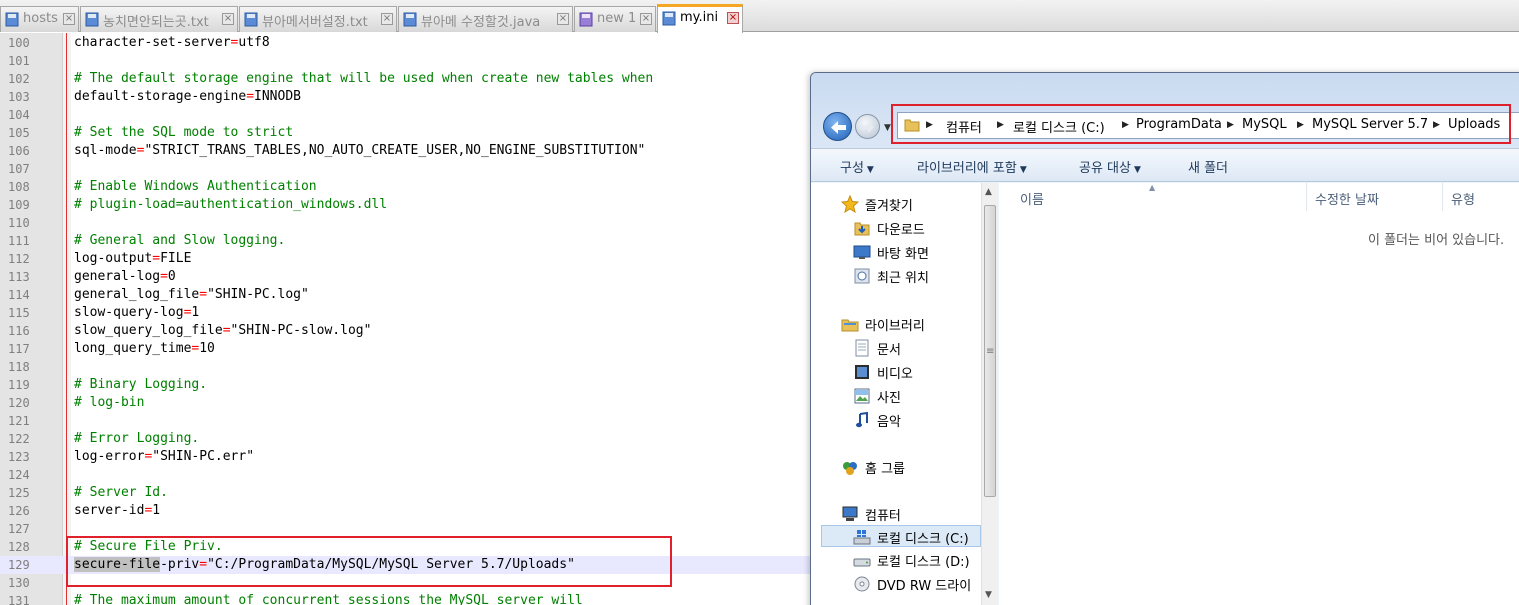 This screenshot has width=1519, height=605. What do you see at coordinates (113, 258) in the screenshot?
I see `config-key: log-output` at bounding box center [113, 258].